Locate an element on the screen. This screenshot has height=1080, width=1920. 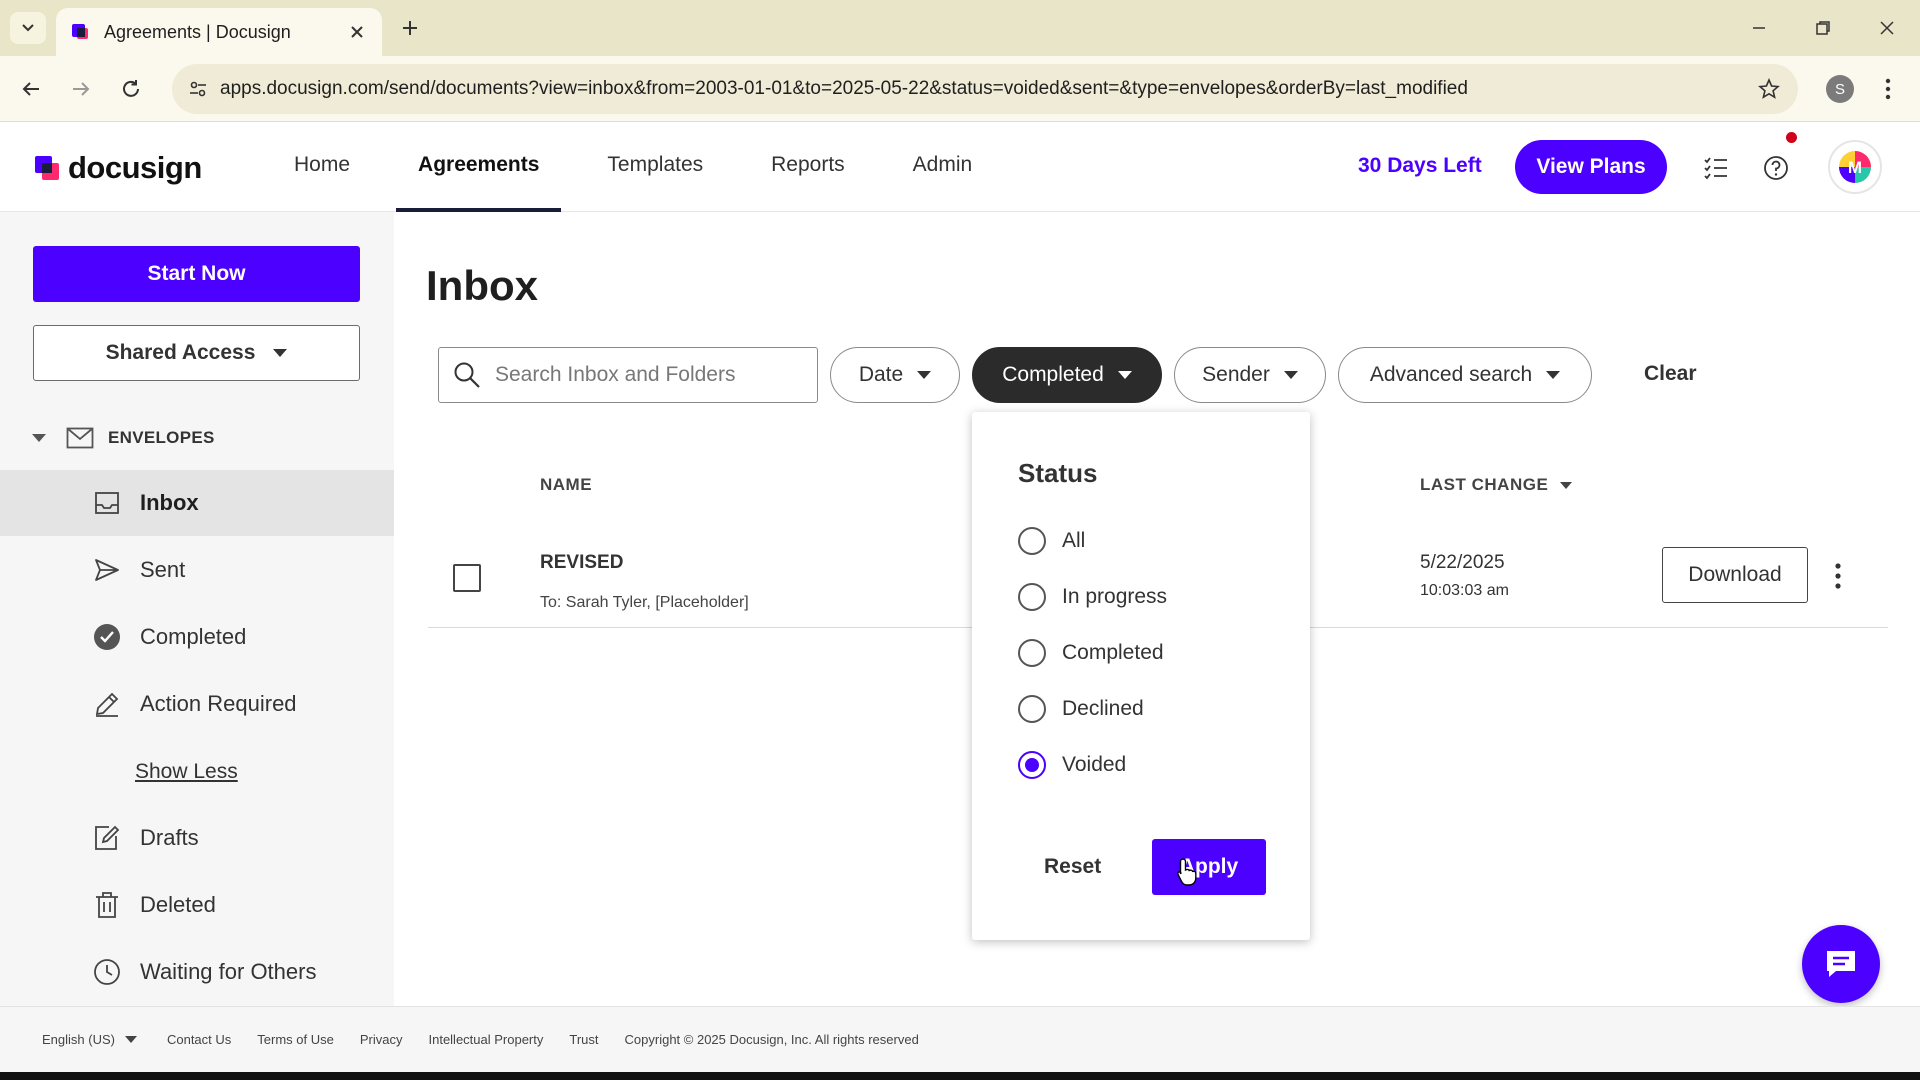
advanced-search-label: Advanced search is located at coordinates (1451, 374).